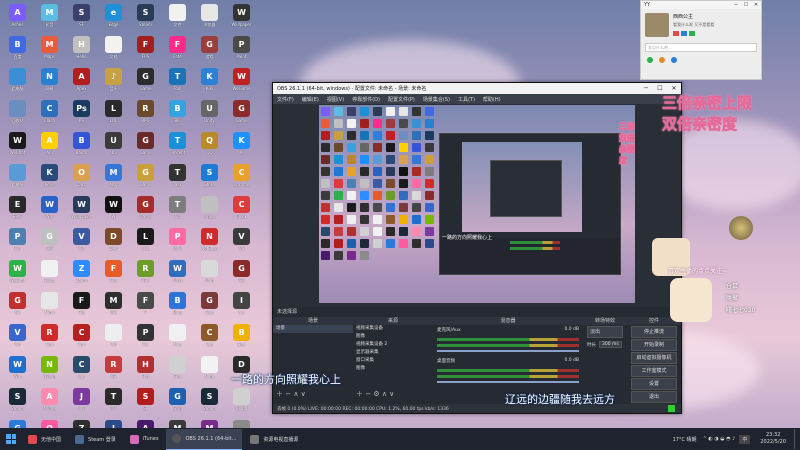  I want to click on desktop-icon: P Paint, so click(241, 50).